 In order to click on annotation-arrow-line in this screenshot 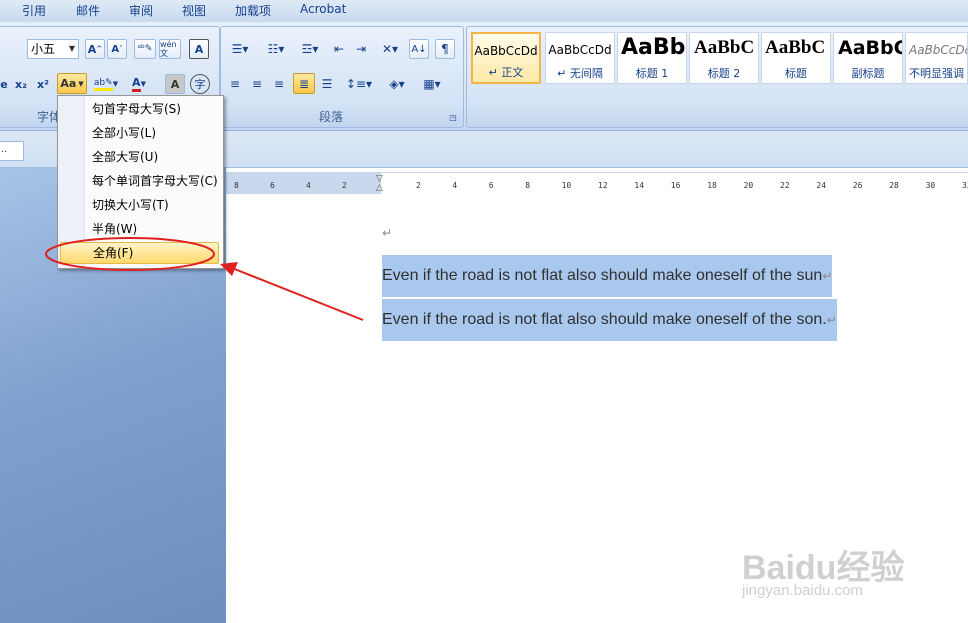, I will do `click(297, 294)`.